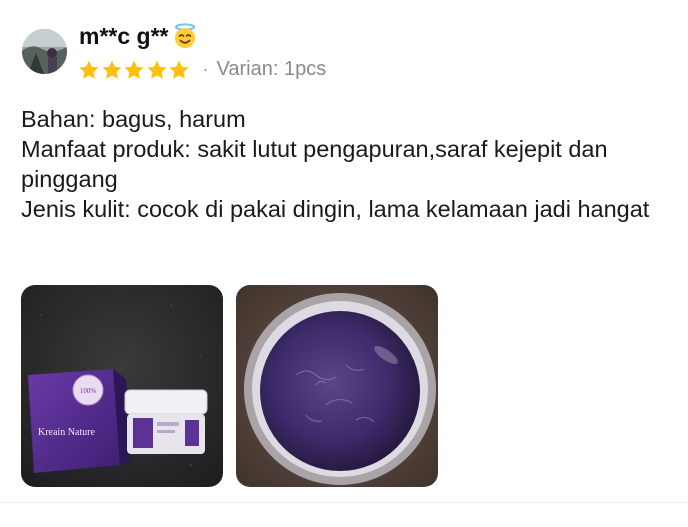 The height and width of the screenshot is (527, 688). What do you see at coordinates (271, 69) in the screenshot?
I see `variant-label: Varian: 1pcs` at bounding box center [271, 69].